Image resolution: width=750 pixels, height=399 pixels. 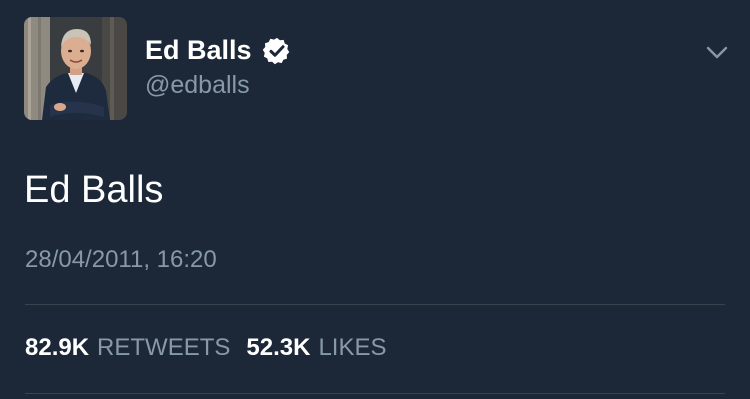 What do you see at coordinates (316, 348) in the screenshot?
I see `likes-stat: 52.3K LIKES` at bounding box center [316, 348].